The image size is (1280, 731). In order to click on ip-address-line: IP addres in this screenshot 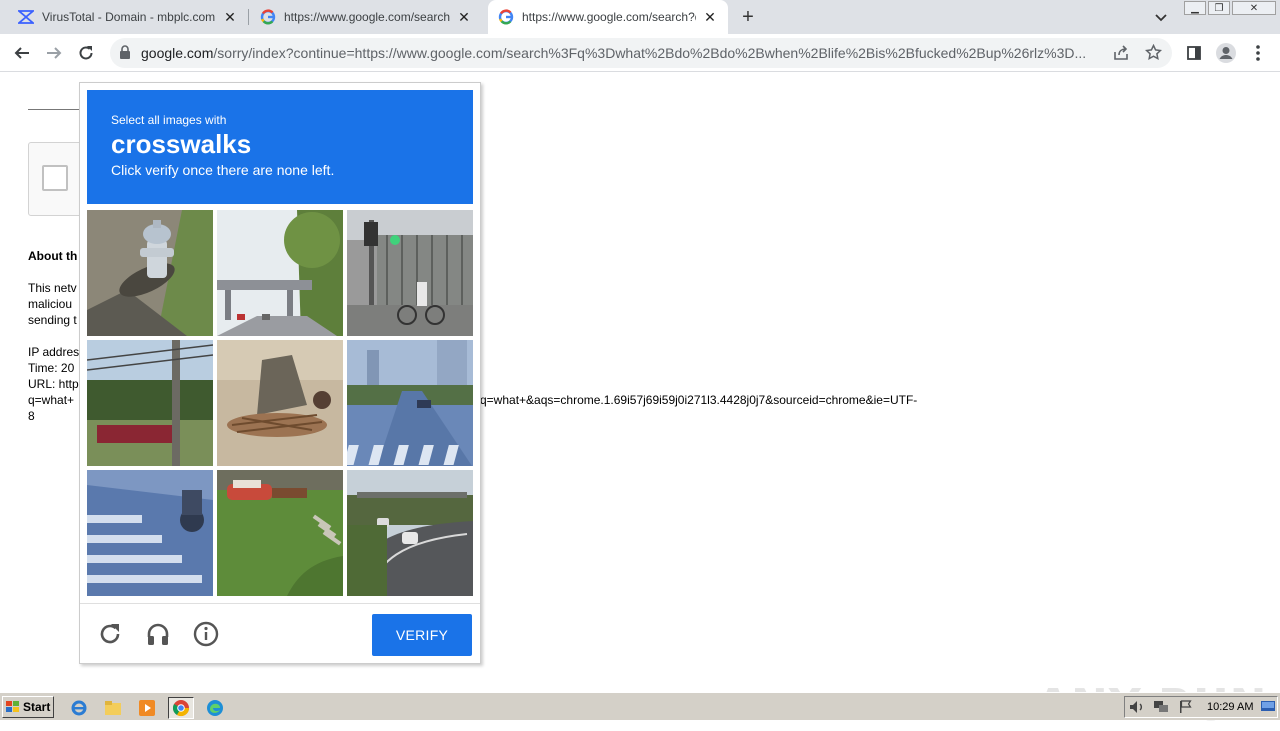, I will do `click(54, 352)`.